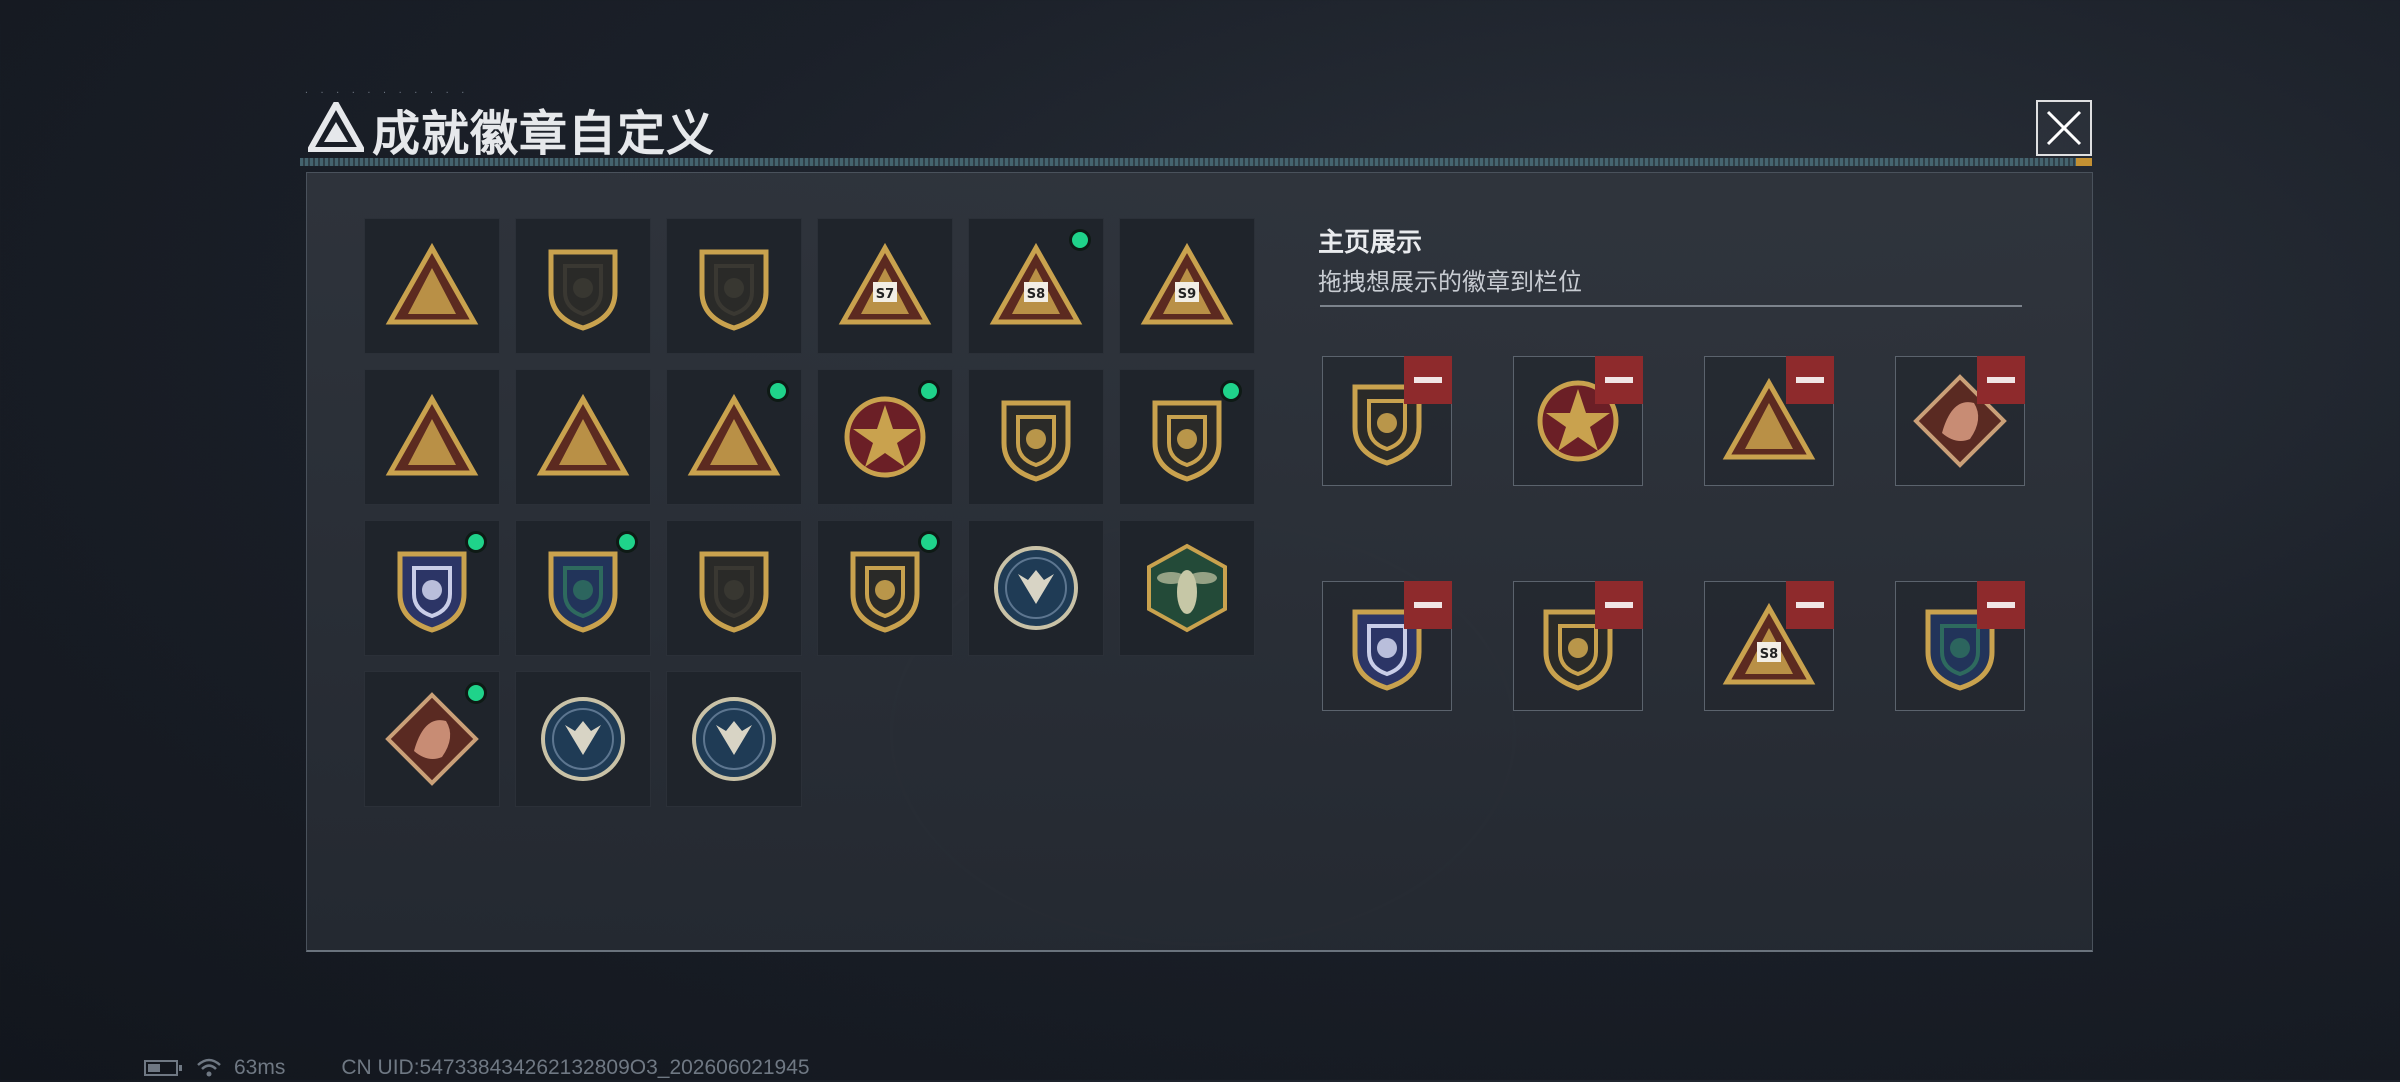 The height and width of the screenshot is (1082, 2400). What do you see at coordinates (1769, 646) in the screenshot?
I see `showcase-slot: S8` at bounding box center [1769, 646].